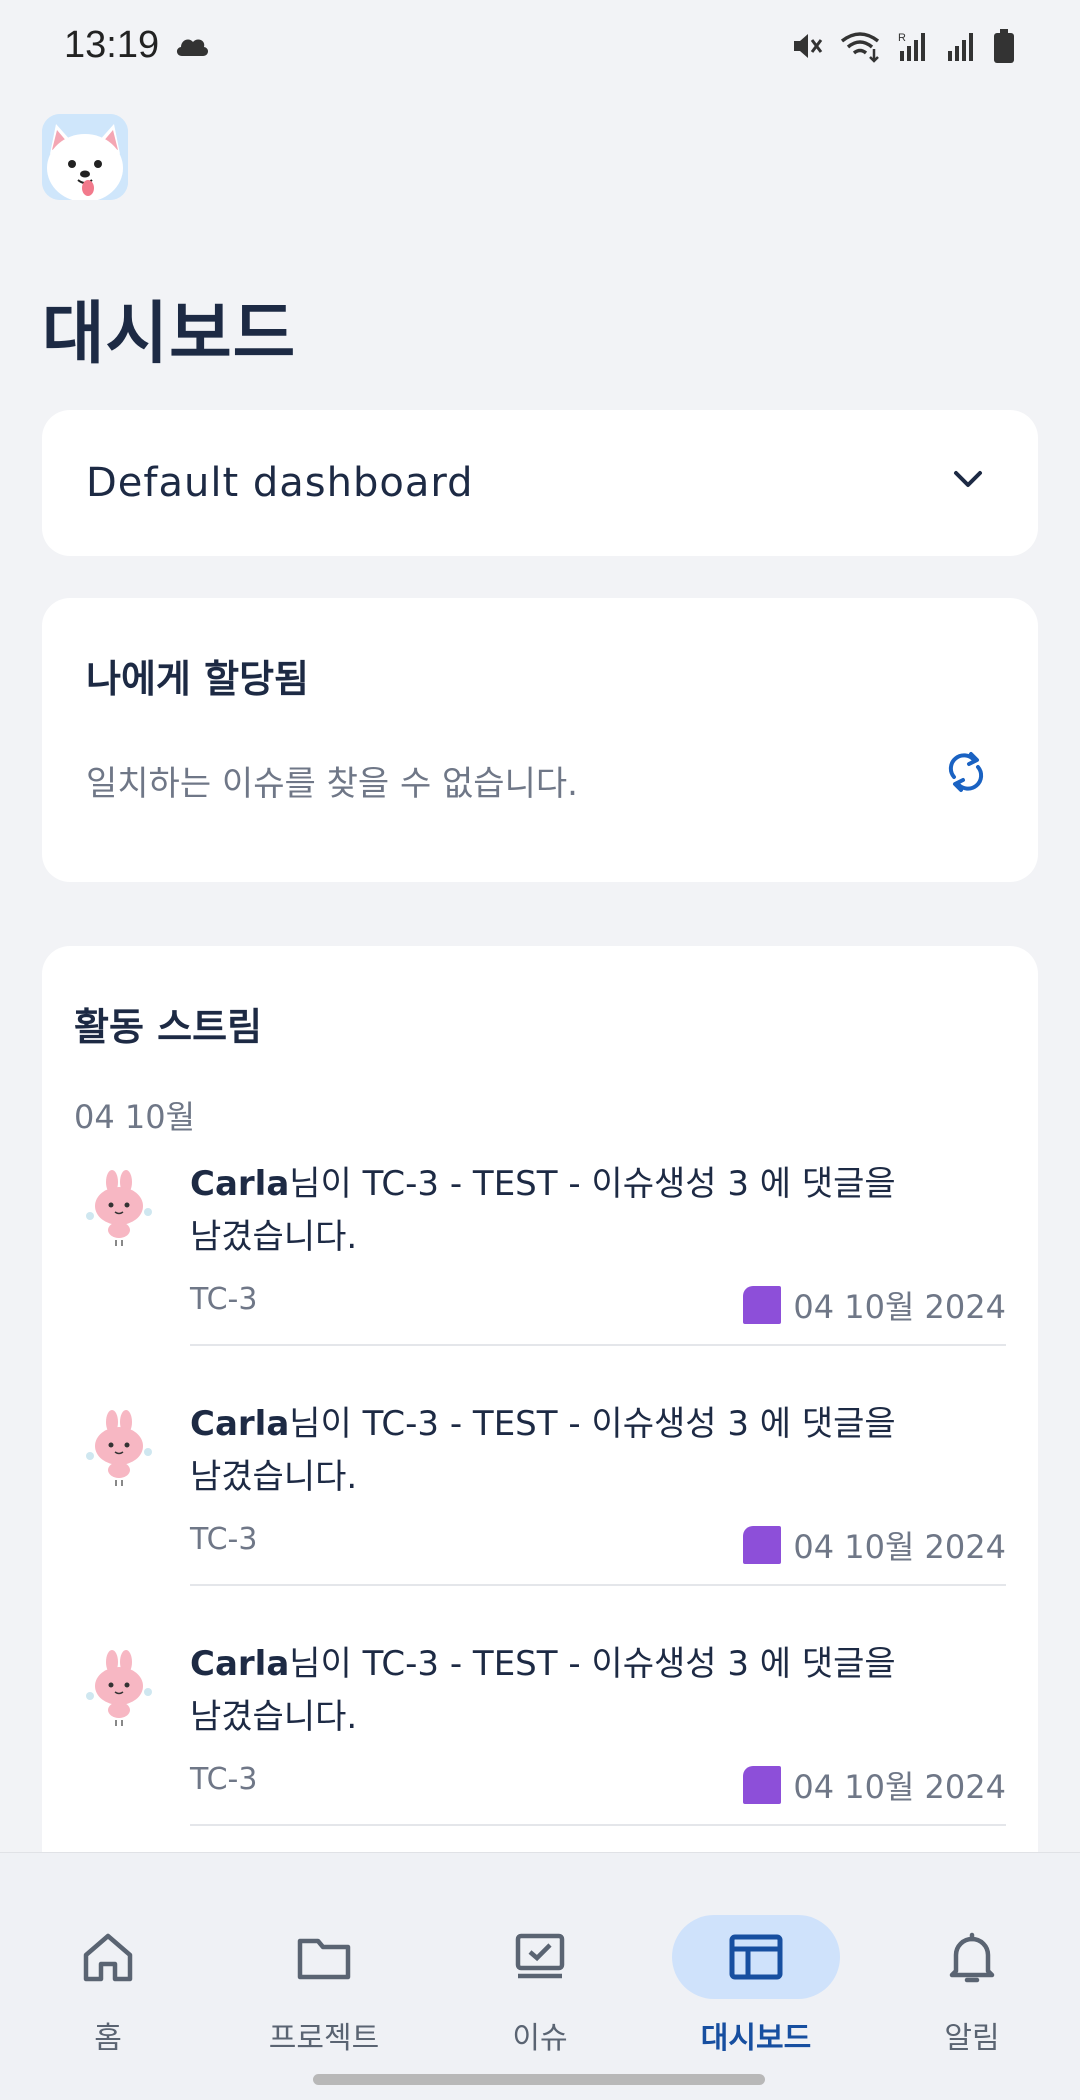 Image resolution: width=1080 pixels, height=2100 pixels. What do you see at coordinates (540, 2038) in the screenshot?
I see `nav-label: 이슈` at bounding box center [540, 2038].